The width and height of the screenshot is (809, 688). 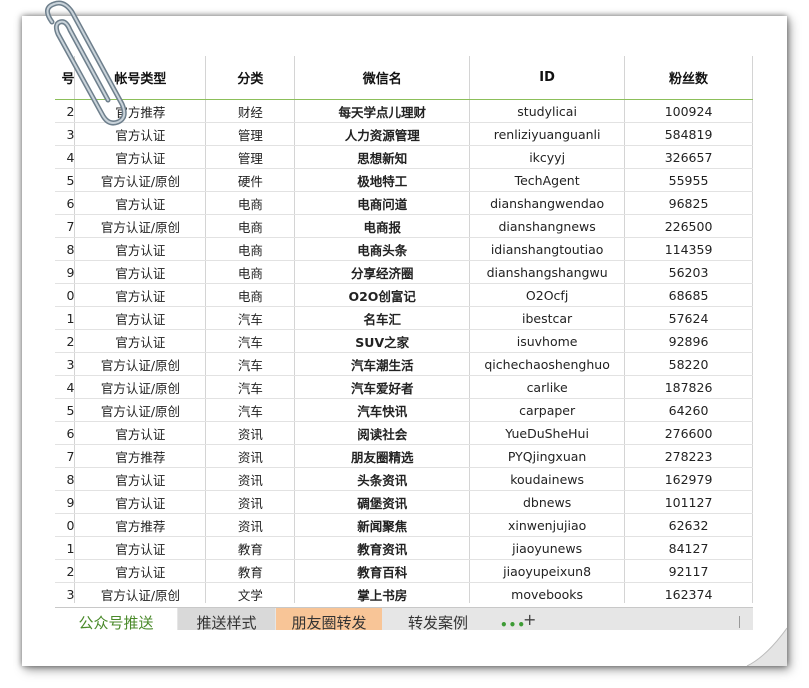 I want to click on table-row: 9 官方认证 电商 分享经济圈 dianshangshangwu 56203, so click(x=404, y=272).